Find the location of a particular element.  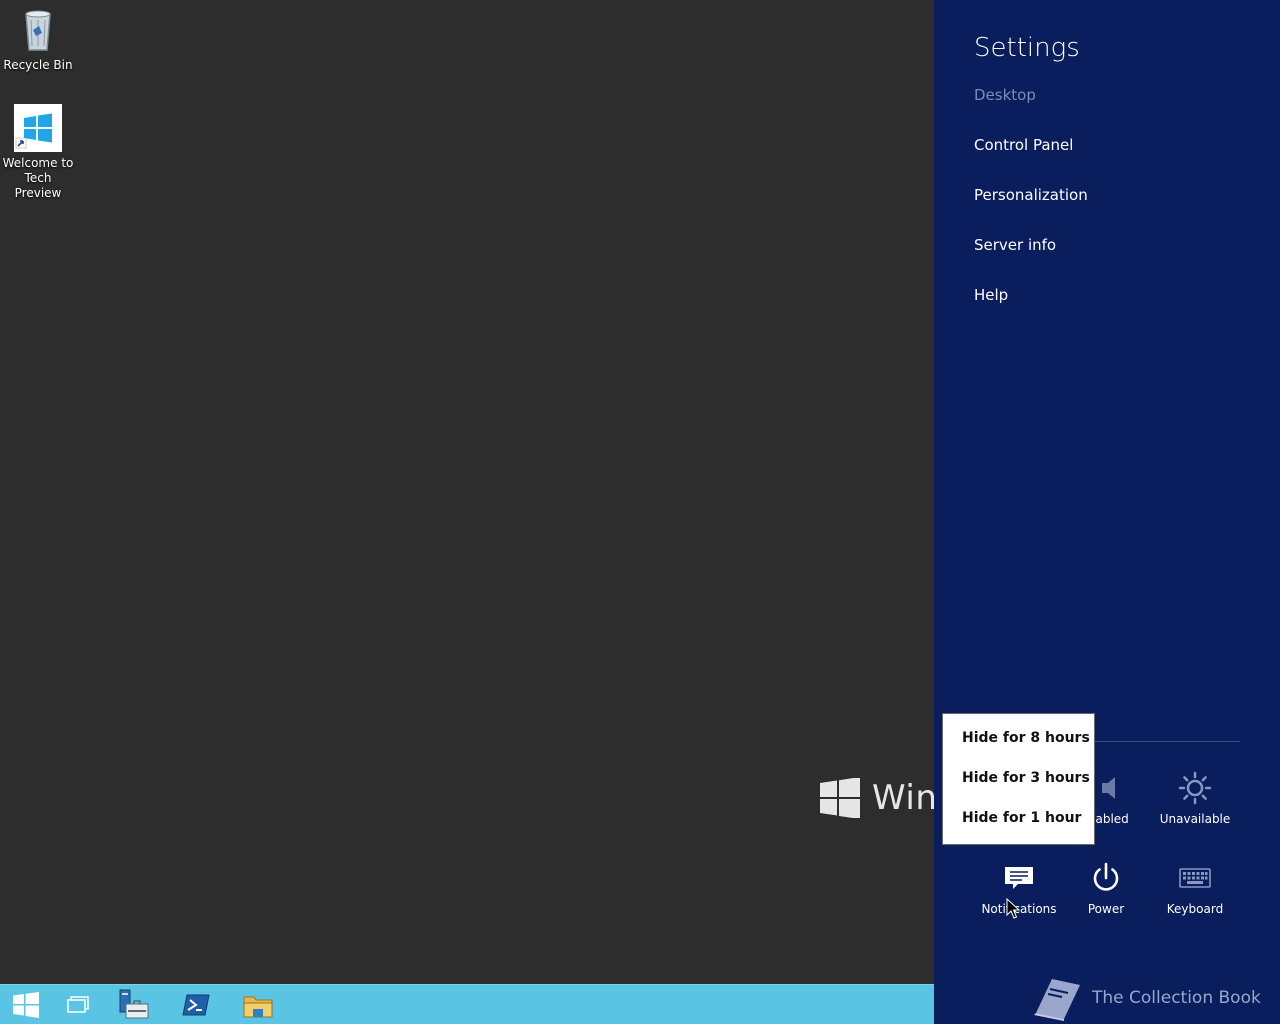

server-manager-icon is located at coordinates (134, 1004).